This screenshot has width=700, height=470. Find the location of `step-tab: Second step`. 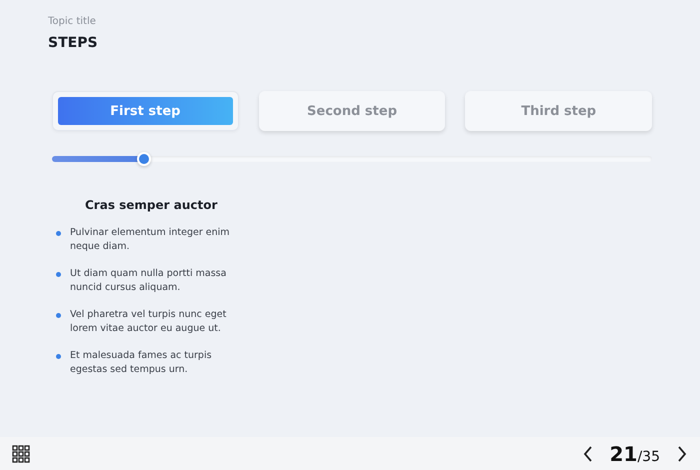

step-tab: Second step is located at coordinates (352, 111).